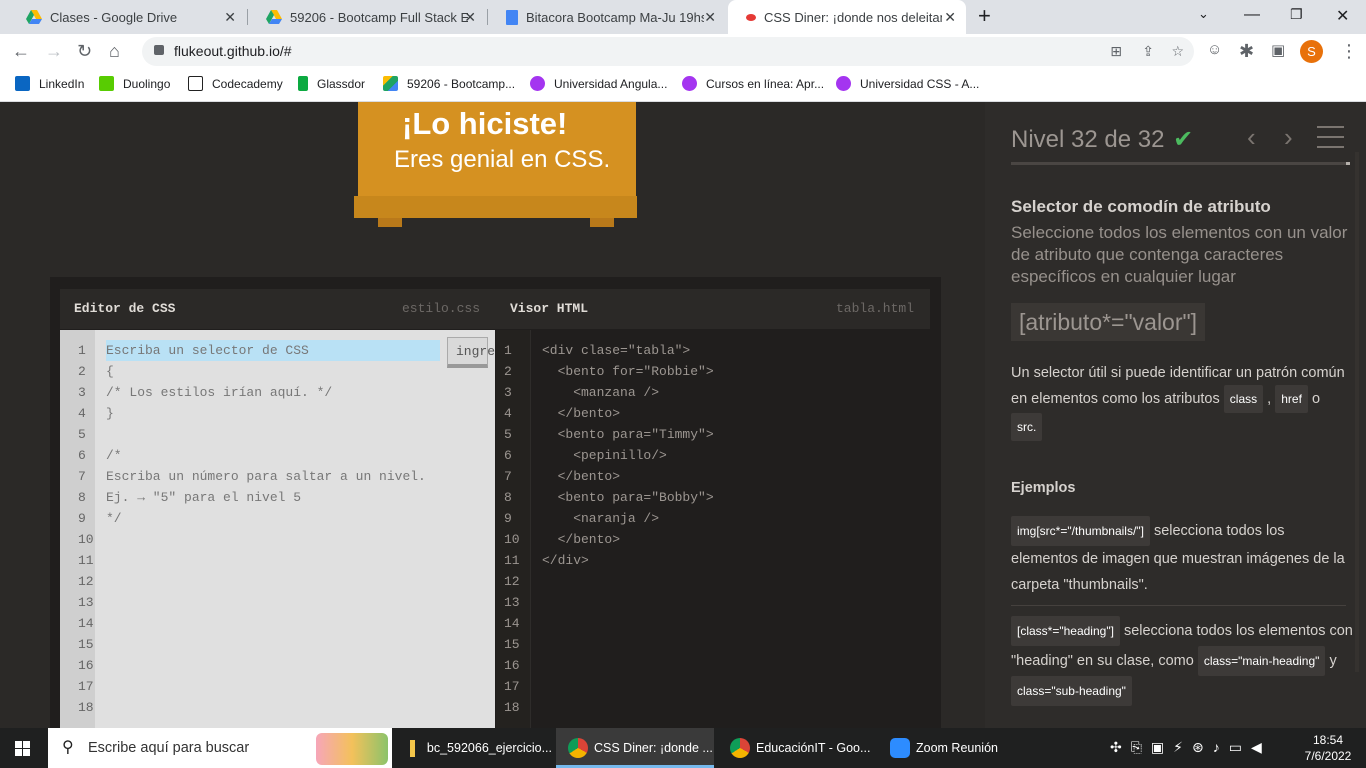  I want to click on linkedin-icon, so click(22, 83).